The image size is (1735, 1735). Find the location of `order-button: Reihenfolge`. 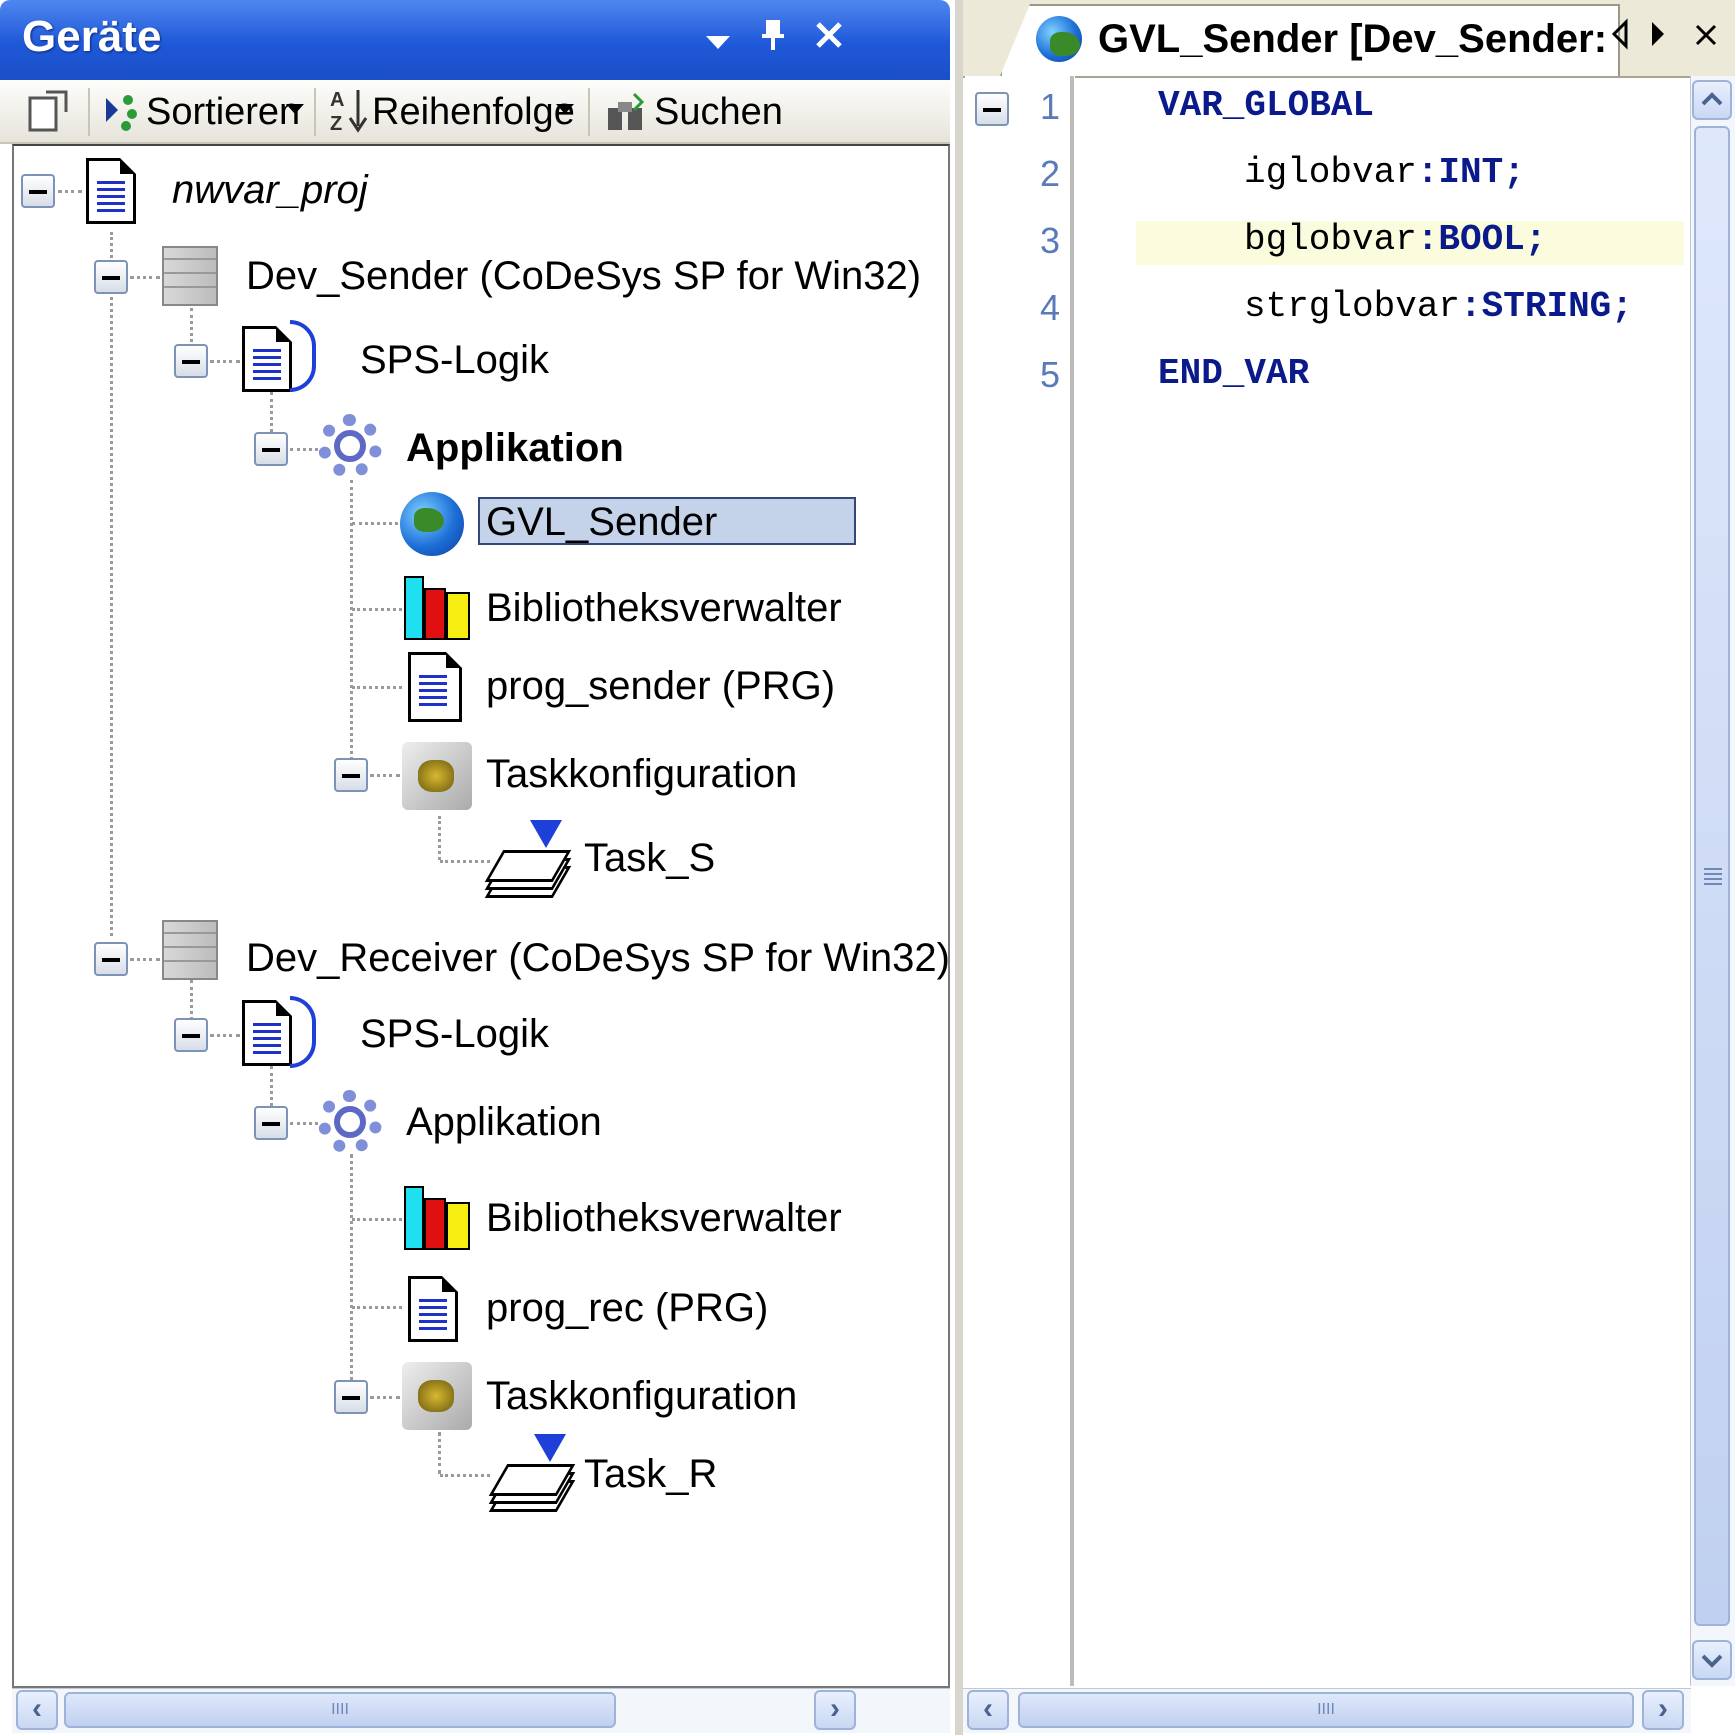

order-button: Reihenfolge is located at coordinates (473, 112).